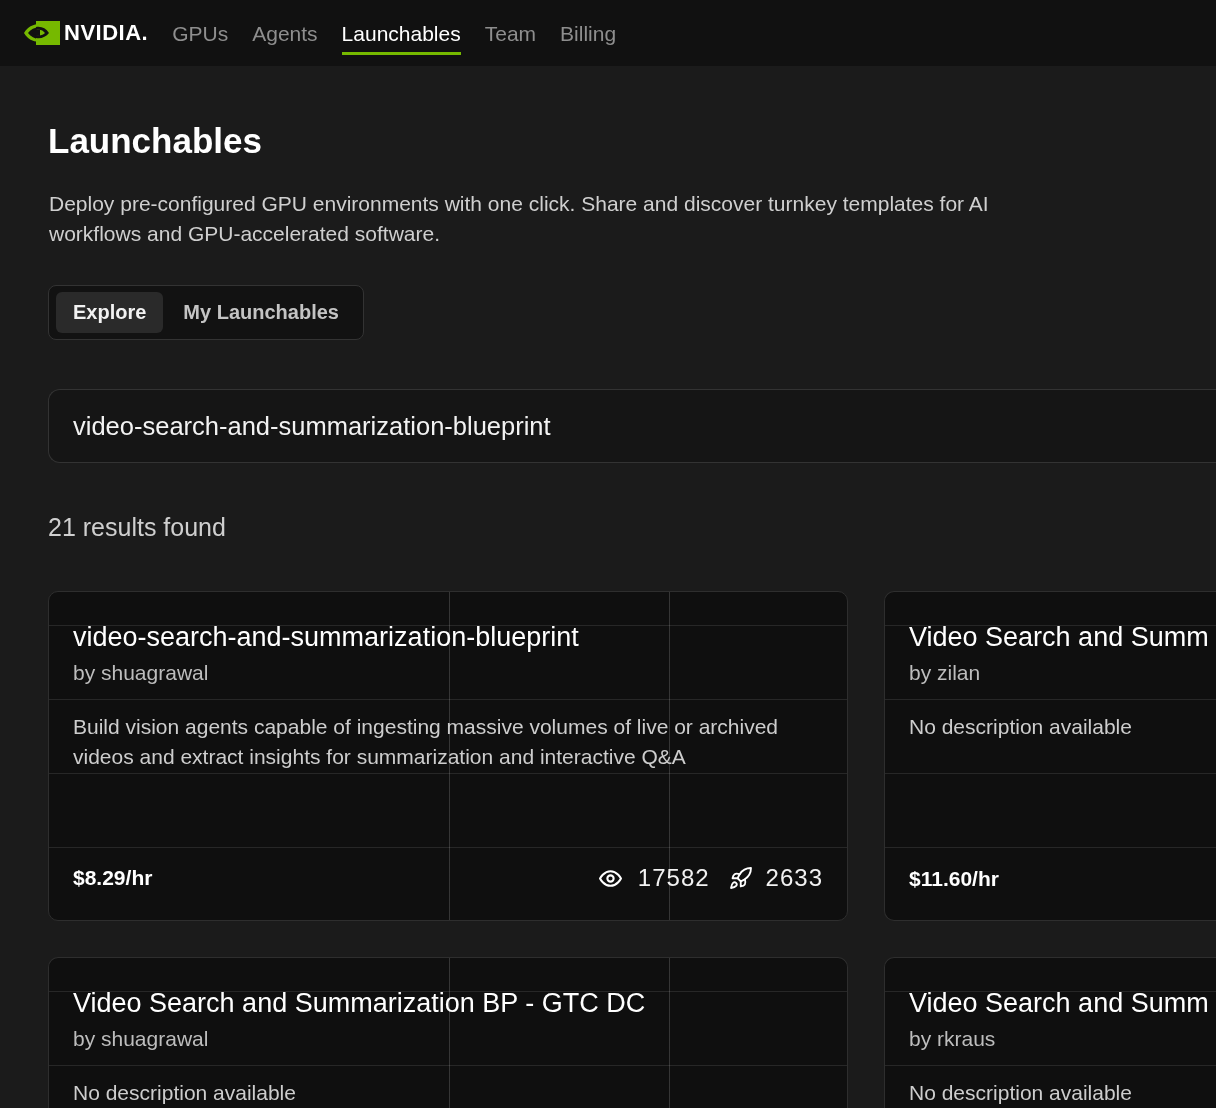 The width and height of the screenshot is (1216, 1108). What do you see at coordinates (519, 219) in the screenshot?
I see `page-description: Deploy pre-configured GPU environments with one click. Share and discover turnkey templates for AI workflows and GPU-accelerated software.` at bounding box center [519, 219].